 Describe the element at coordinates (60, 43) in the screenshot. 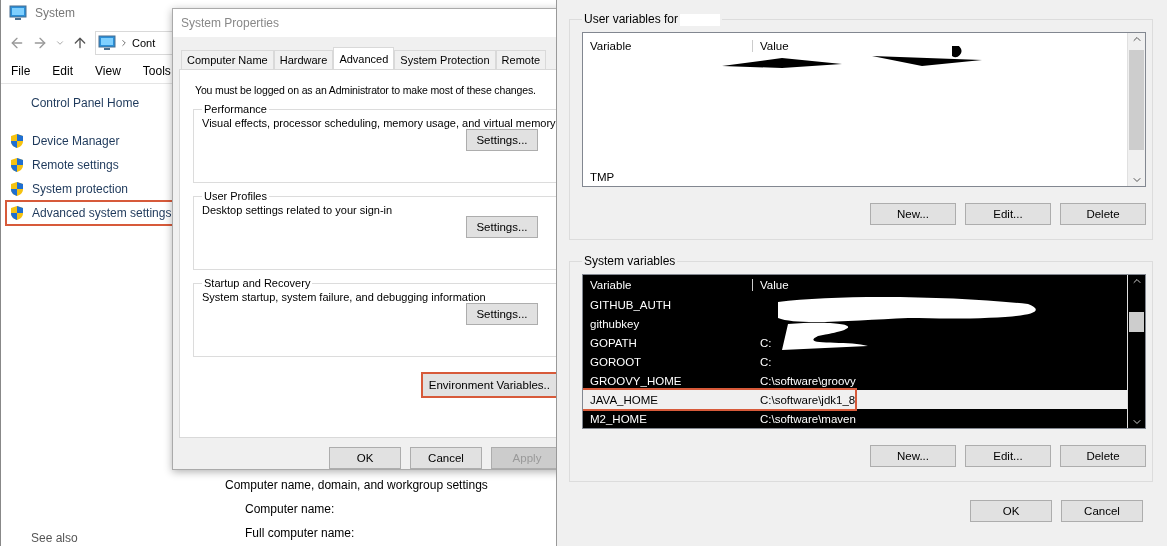

I see `dropdown-icon` at that location.